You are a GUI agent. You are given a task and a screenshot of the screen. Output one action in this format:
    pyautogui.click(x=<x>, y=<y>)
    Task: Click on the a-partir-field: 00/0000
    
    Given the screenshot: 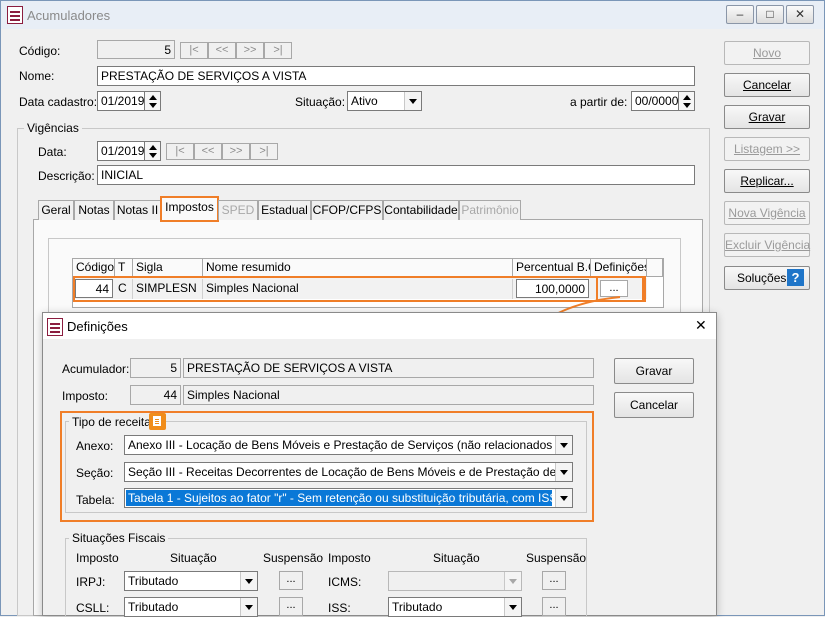 What is the action you would take?
    pyautogui.click(x=655, y=101)
    